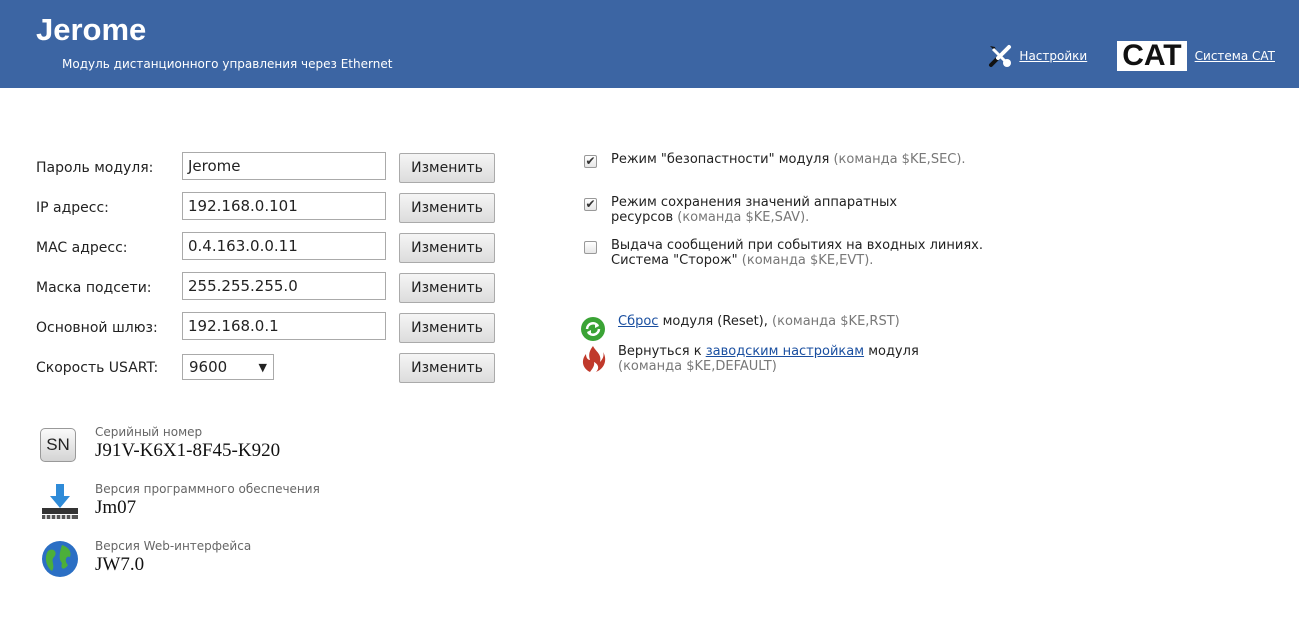 The image size is (1299, 621). Describe the element at coordinates (447, 328) in the screenshot. I see `change-gateway-button: Изменить` at that location.